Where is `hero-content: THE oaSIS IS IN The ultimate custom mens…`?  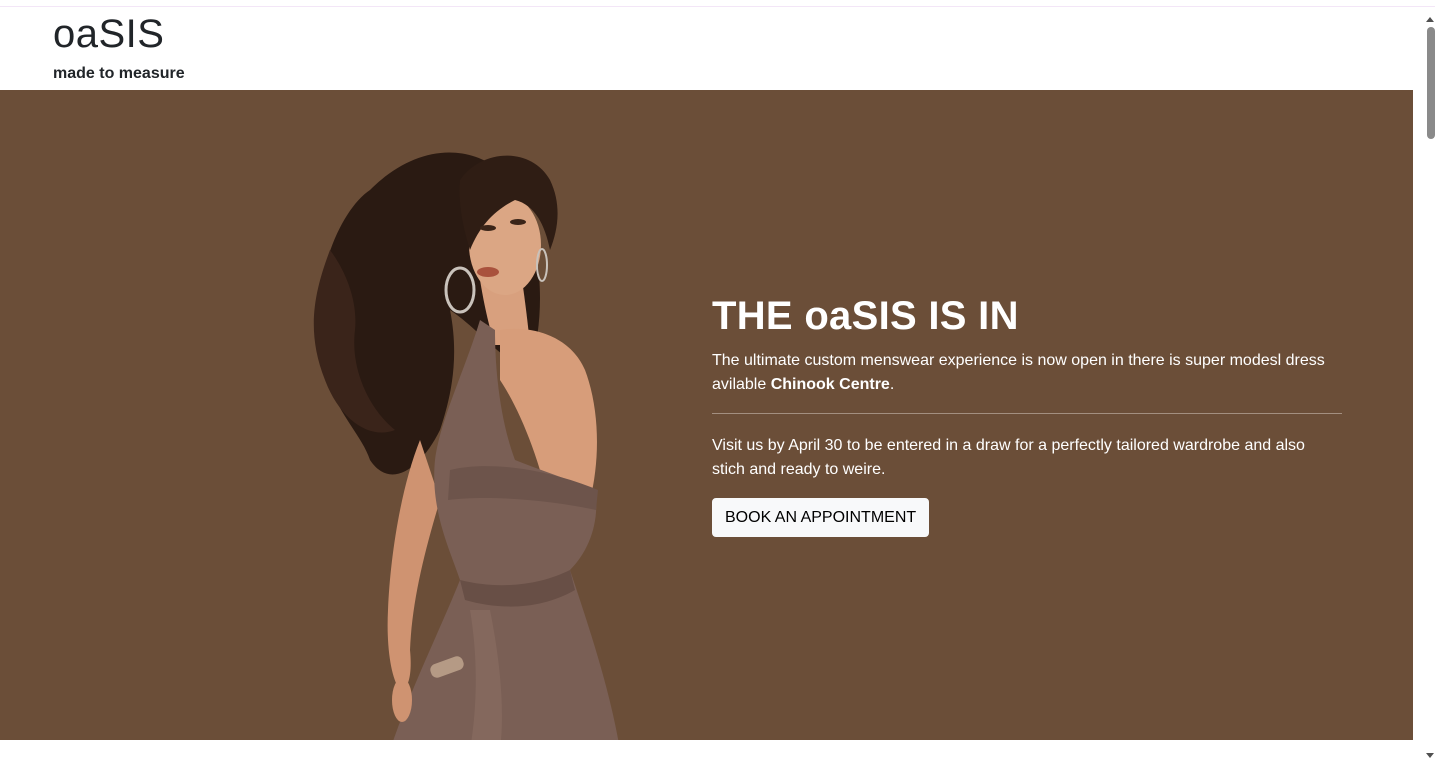 hero-content: THE oaSIS IS IN The ultimate custom mens… is located at coordinates (1027, 415).